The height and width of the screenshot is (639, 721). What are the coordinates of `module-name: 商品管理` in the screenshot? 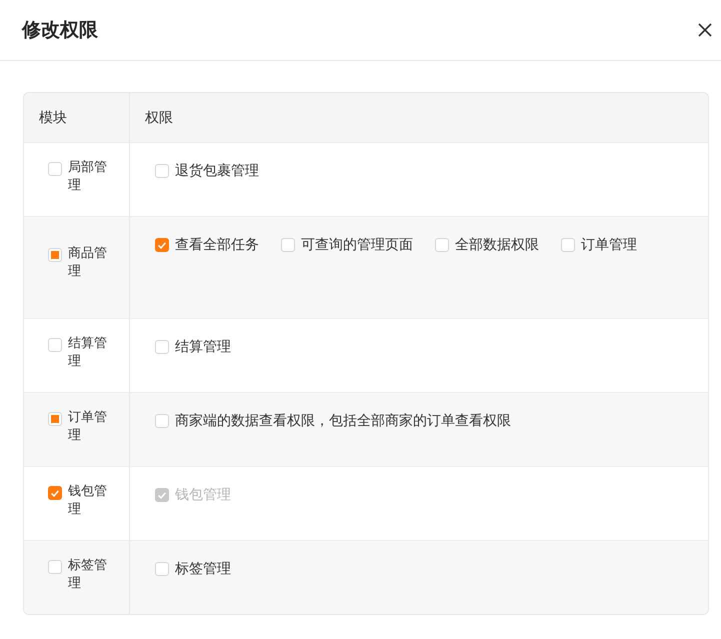 It's located at (88, 263).